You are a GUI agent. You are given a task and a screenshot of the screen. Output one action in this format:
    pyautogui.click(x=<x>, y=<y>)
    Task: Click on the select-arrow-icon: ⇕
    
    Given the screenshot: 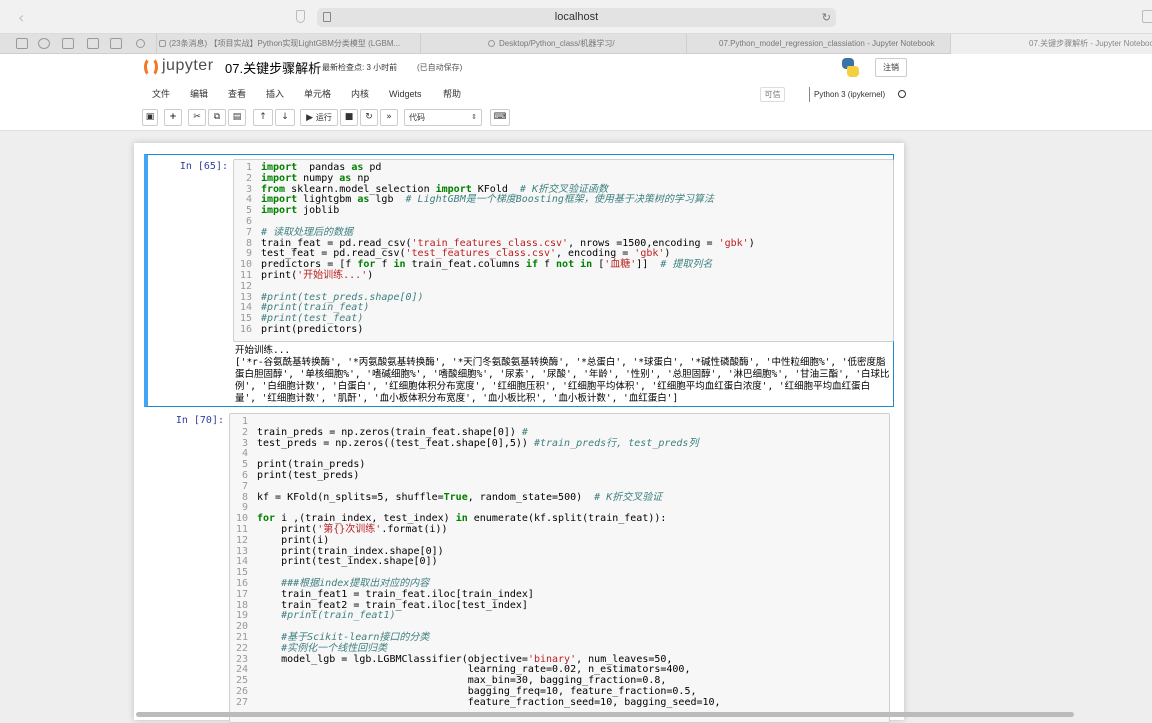 What is the action you would take?
    pyautogui.click(x=474, y=117)
    